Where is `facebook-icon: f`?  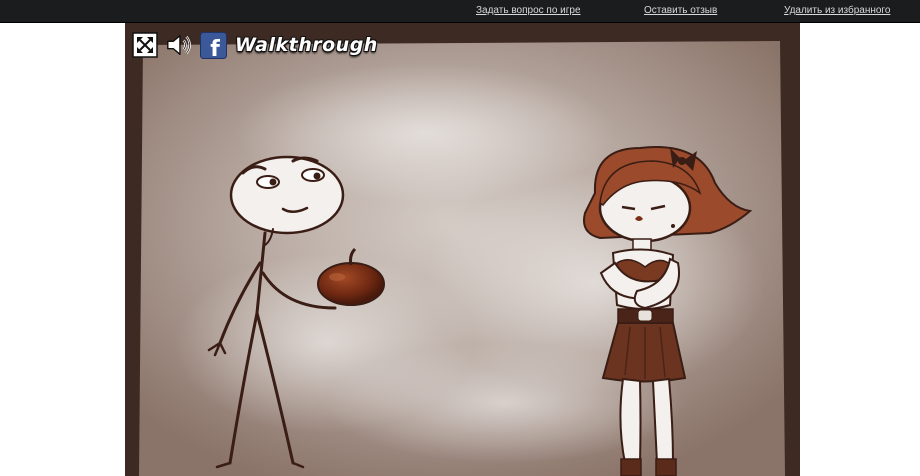 facebook-icon: f is located at coordinates (213, 45).